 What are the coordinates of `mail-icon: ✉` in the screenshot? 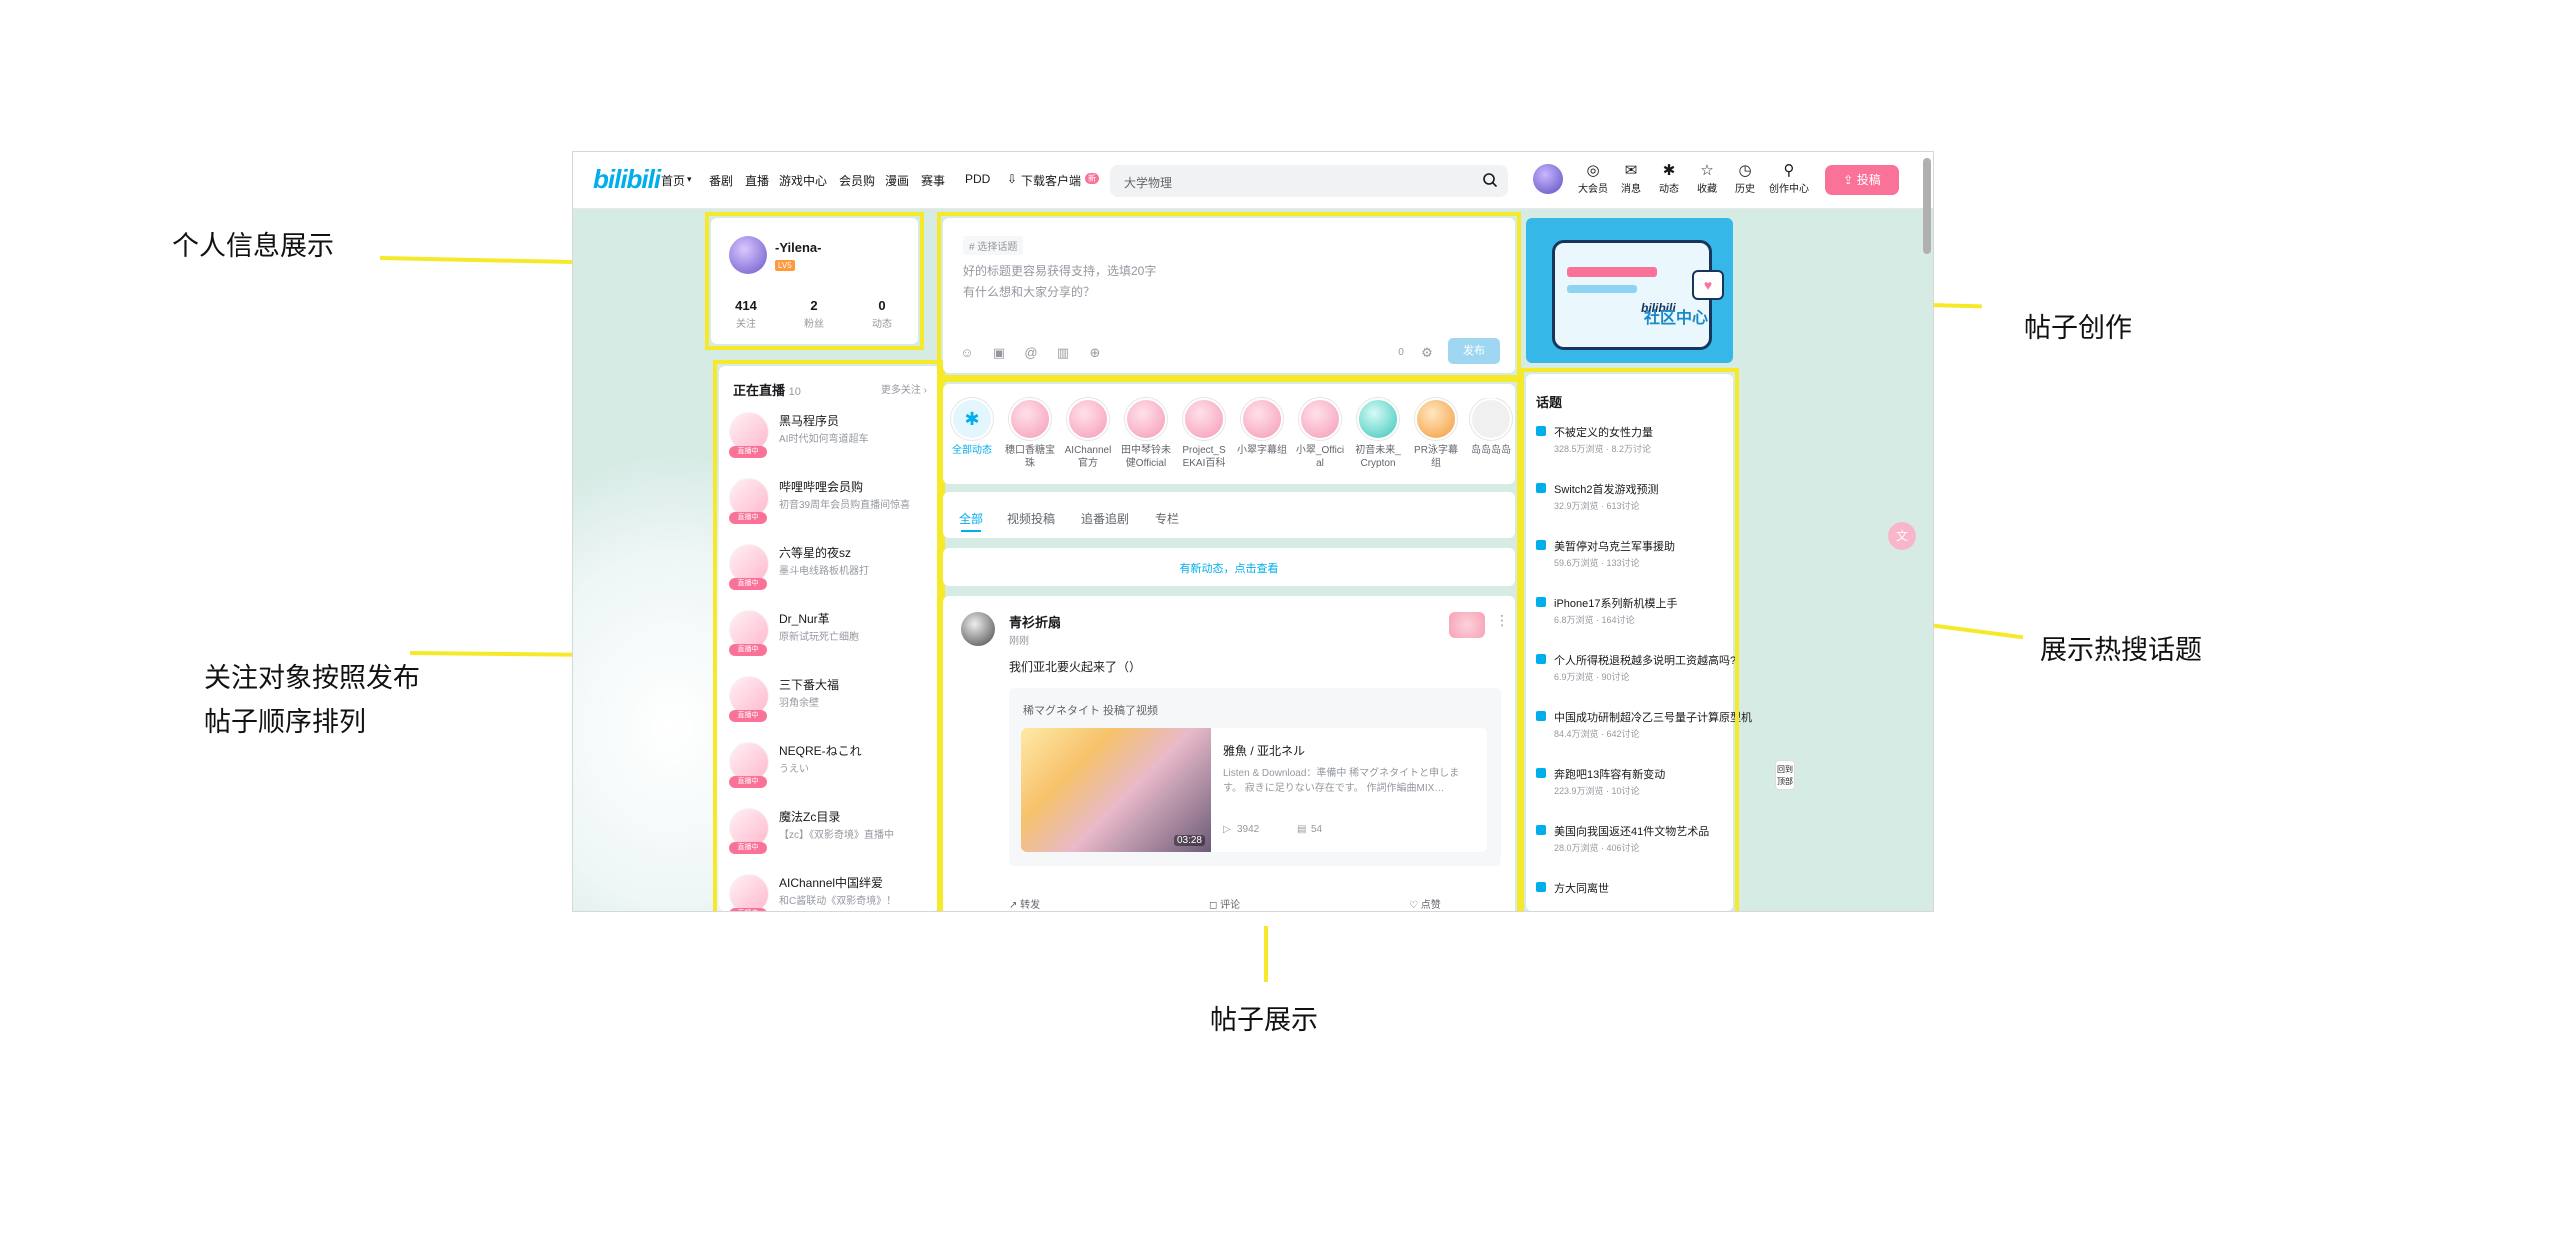 It's located at (1631, 170).